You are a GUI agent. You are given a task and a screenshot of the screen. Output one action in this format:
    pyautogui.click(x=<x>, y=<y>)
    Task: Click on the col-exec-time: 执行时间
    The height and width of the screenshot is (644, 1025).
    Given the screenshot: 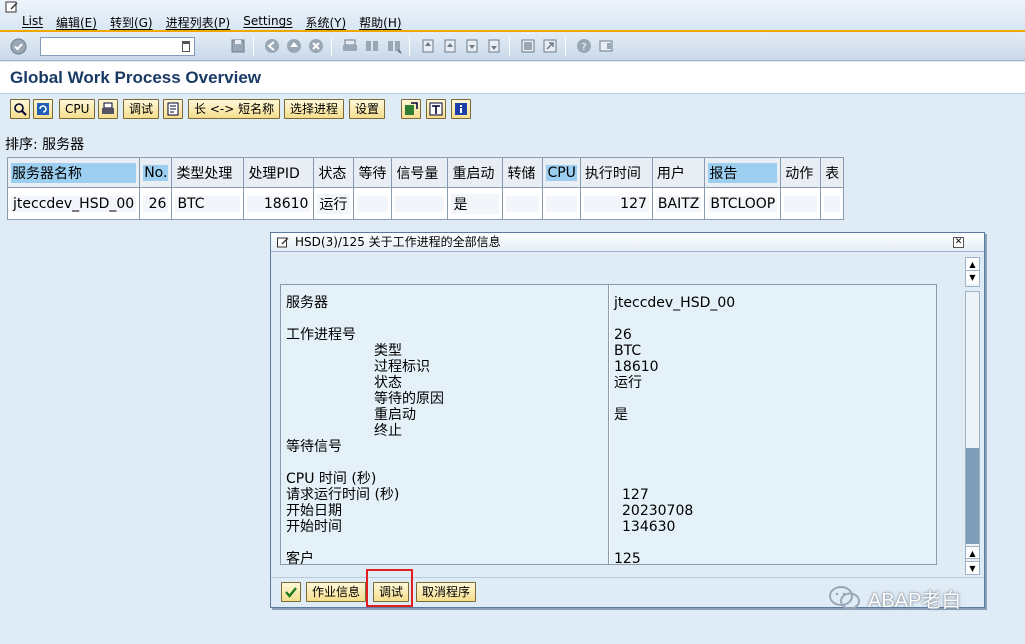 What is the action you would take?
    pyautogui.click(x=616, y=172)
    